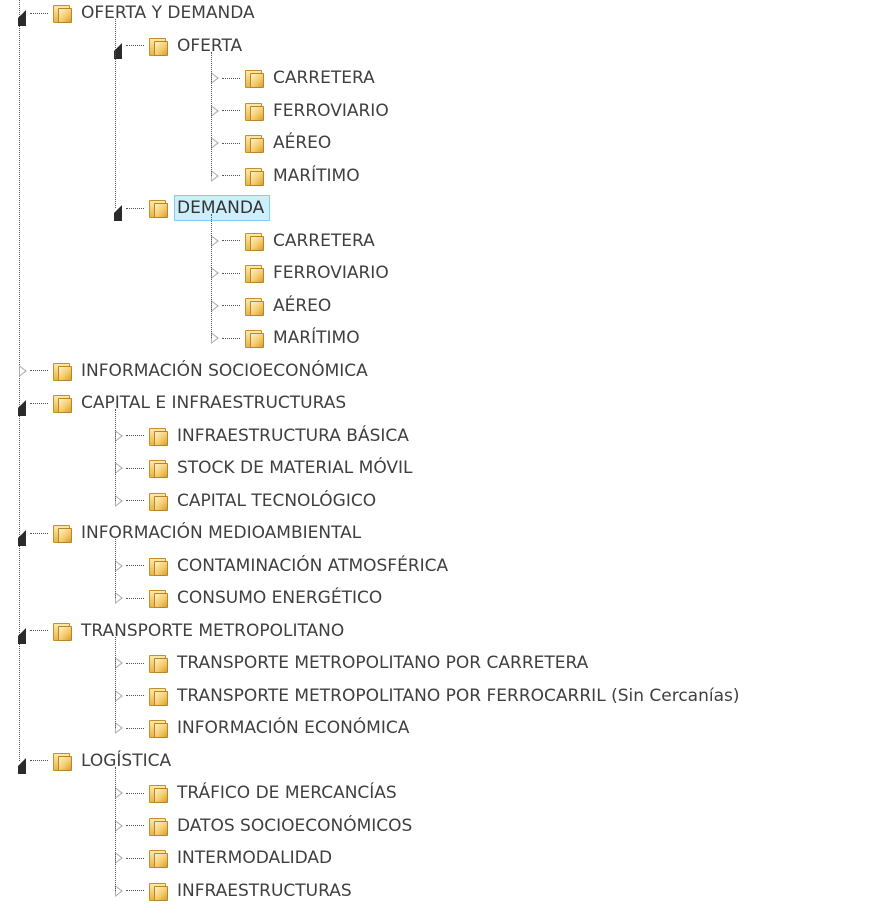  I want to click on tree-node-oferta-y-demanda-demanda-aereo: AÉREO, so click(273, 306).